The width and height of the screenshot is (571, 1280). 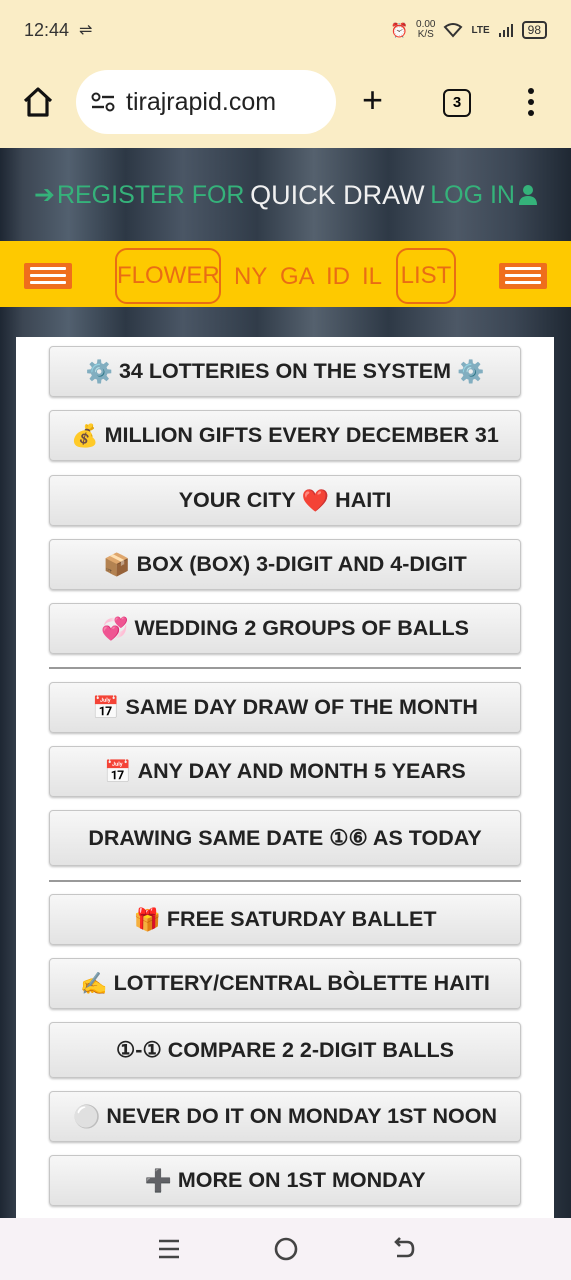 I want to click on site-title: QUICK DRAW, so click(x=337, y=194).